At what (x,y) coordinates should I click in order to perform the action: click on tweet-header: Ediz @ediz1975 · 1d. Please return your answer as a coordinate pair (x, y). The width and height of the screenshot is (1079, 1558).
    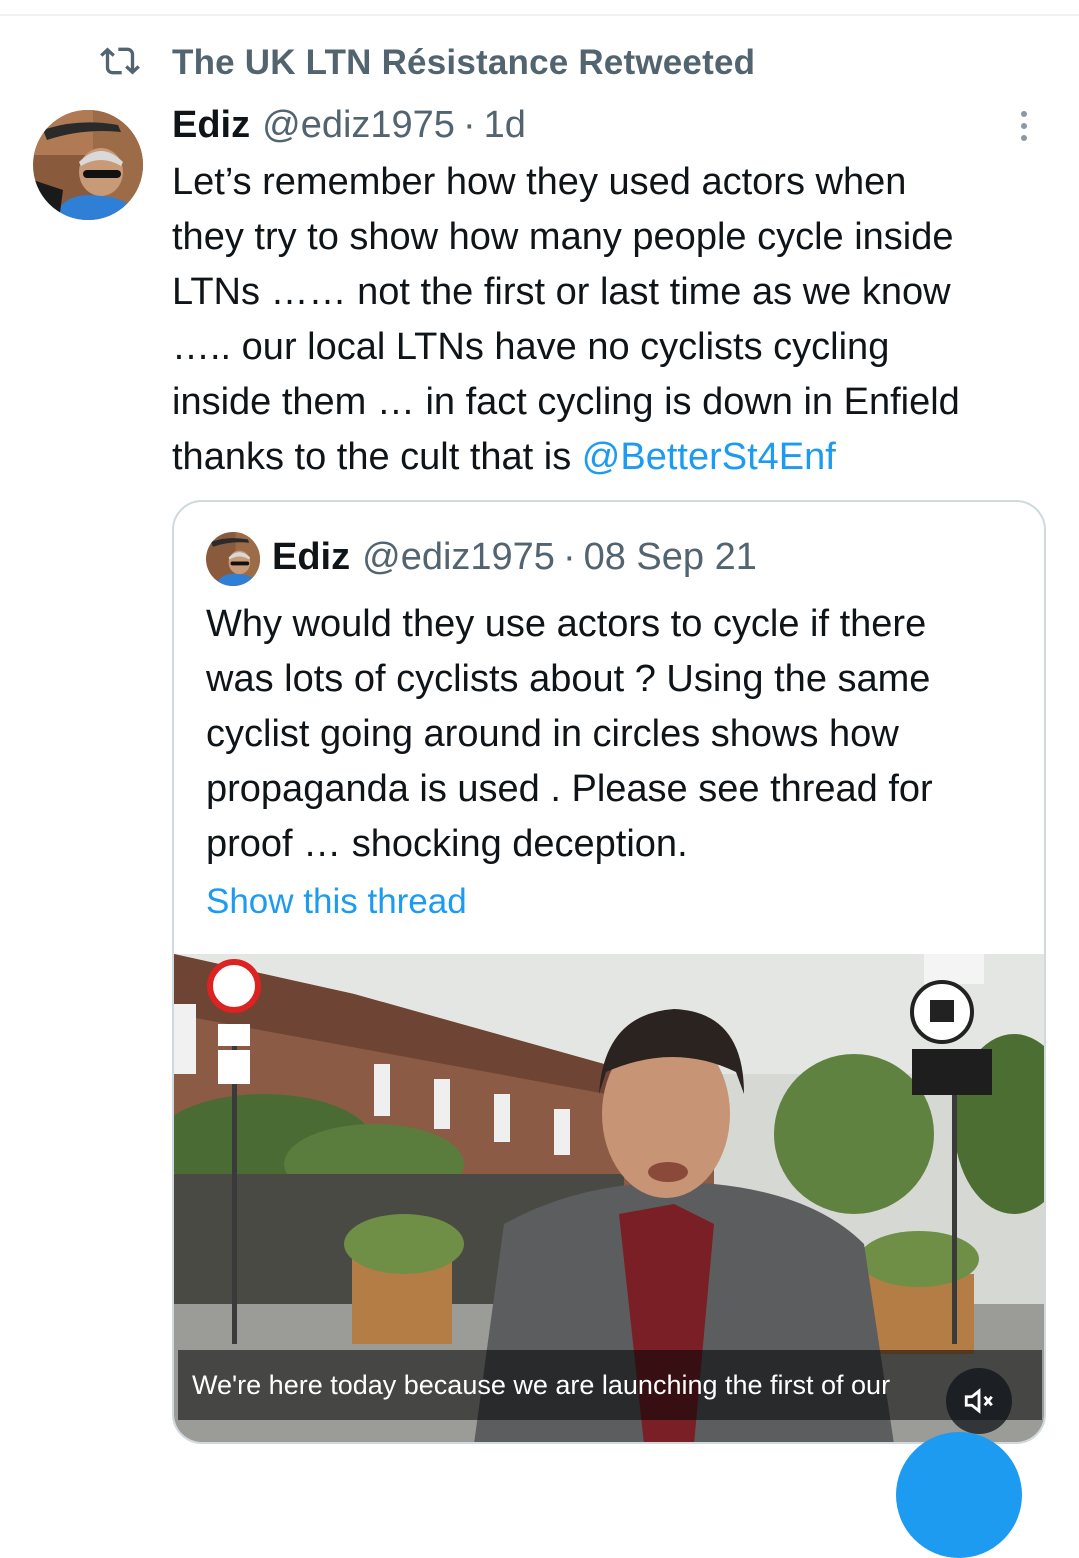
    Looking at the image, I should click on (349, 128).